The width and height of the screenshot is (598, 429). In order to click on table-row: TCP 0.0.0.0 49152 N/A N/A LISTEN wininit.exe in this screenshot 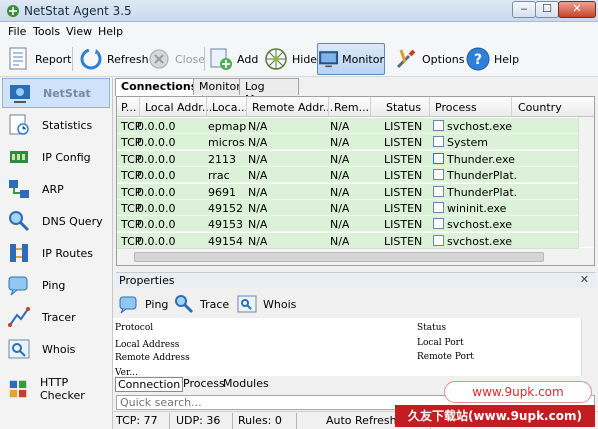, I will do `click(348, 208)`.